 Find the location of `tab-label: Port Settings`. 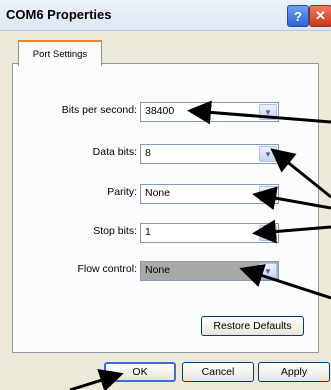

tab-label: Port Settings is located at coordinates (60, 54).